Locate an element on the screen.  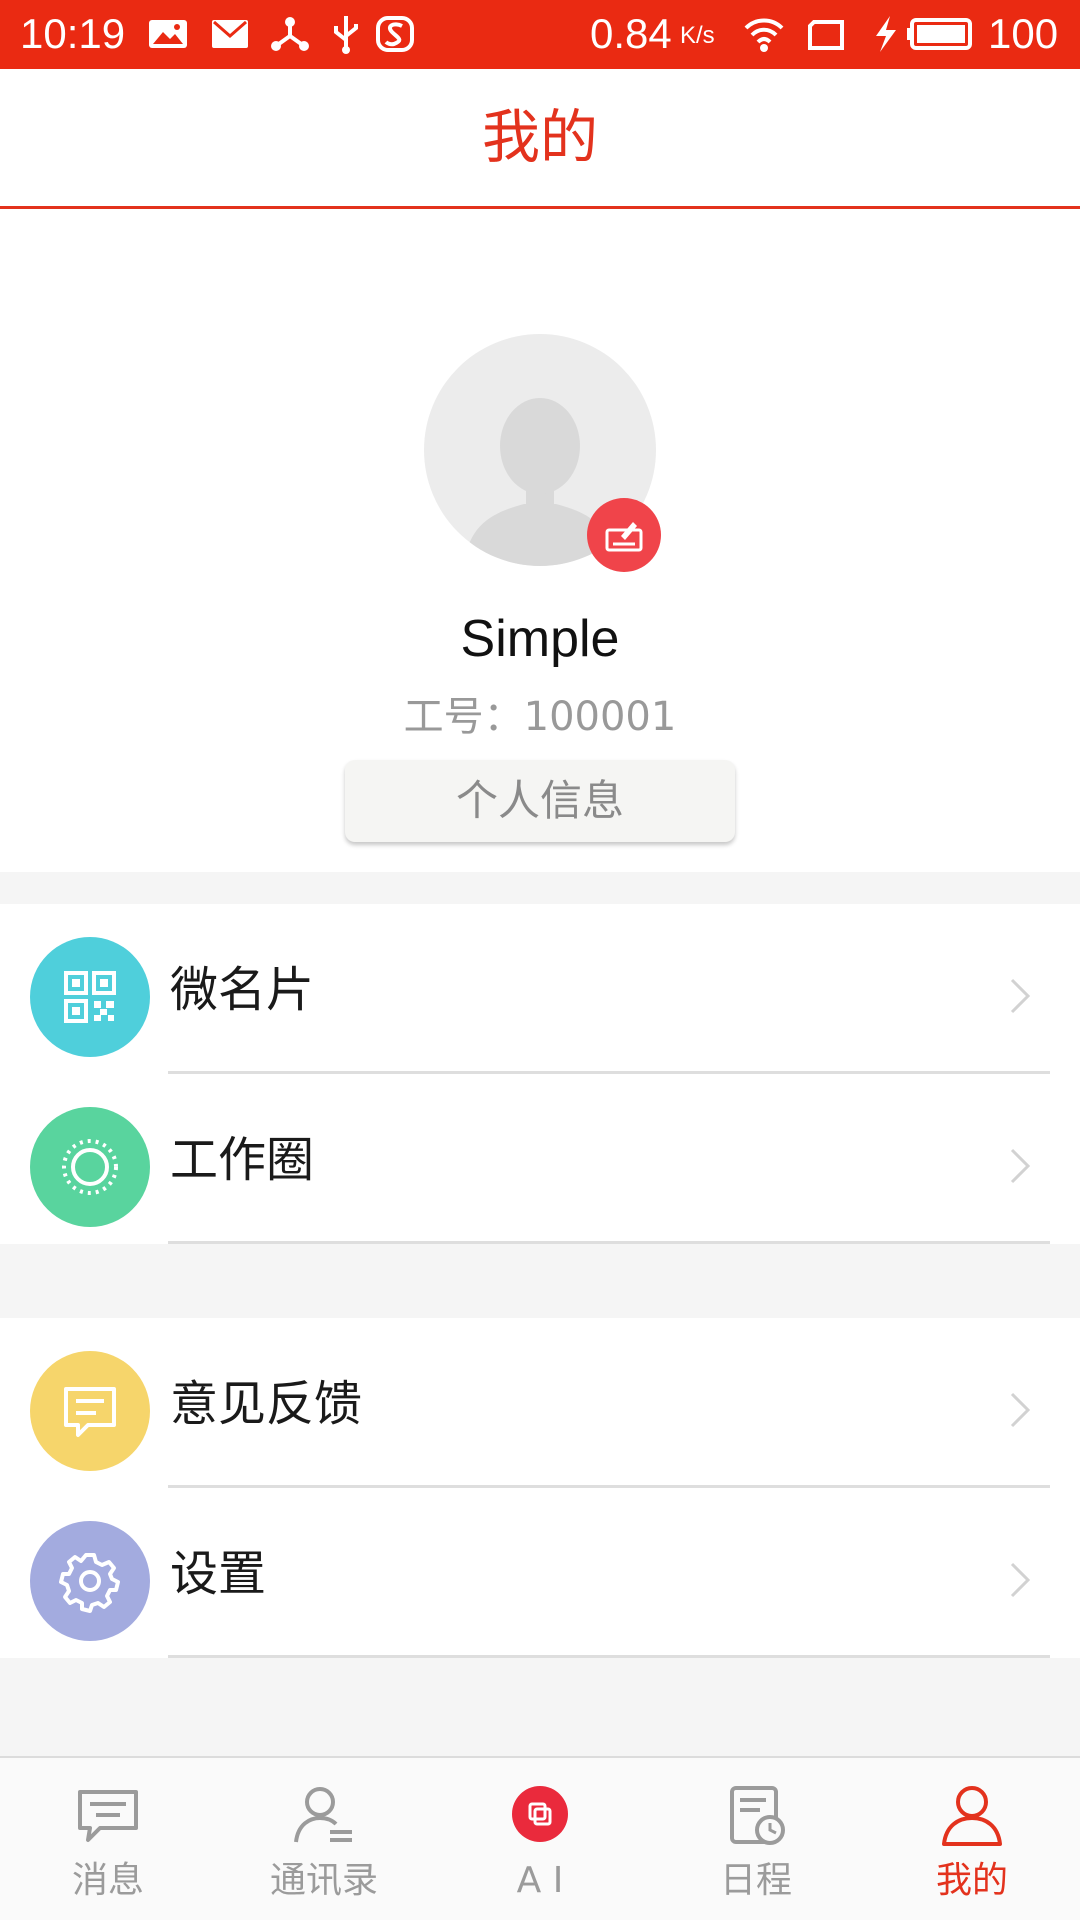
page-title: 我的 is located at coordinates (539, 137).